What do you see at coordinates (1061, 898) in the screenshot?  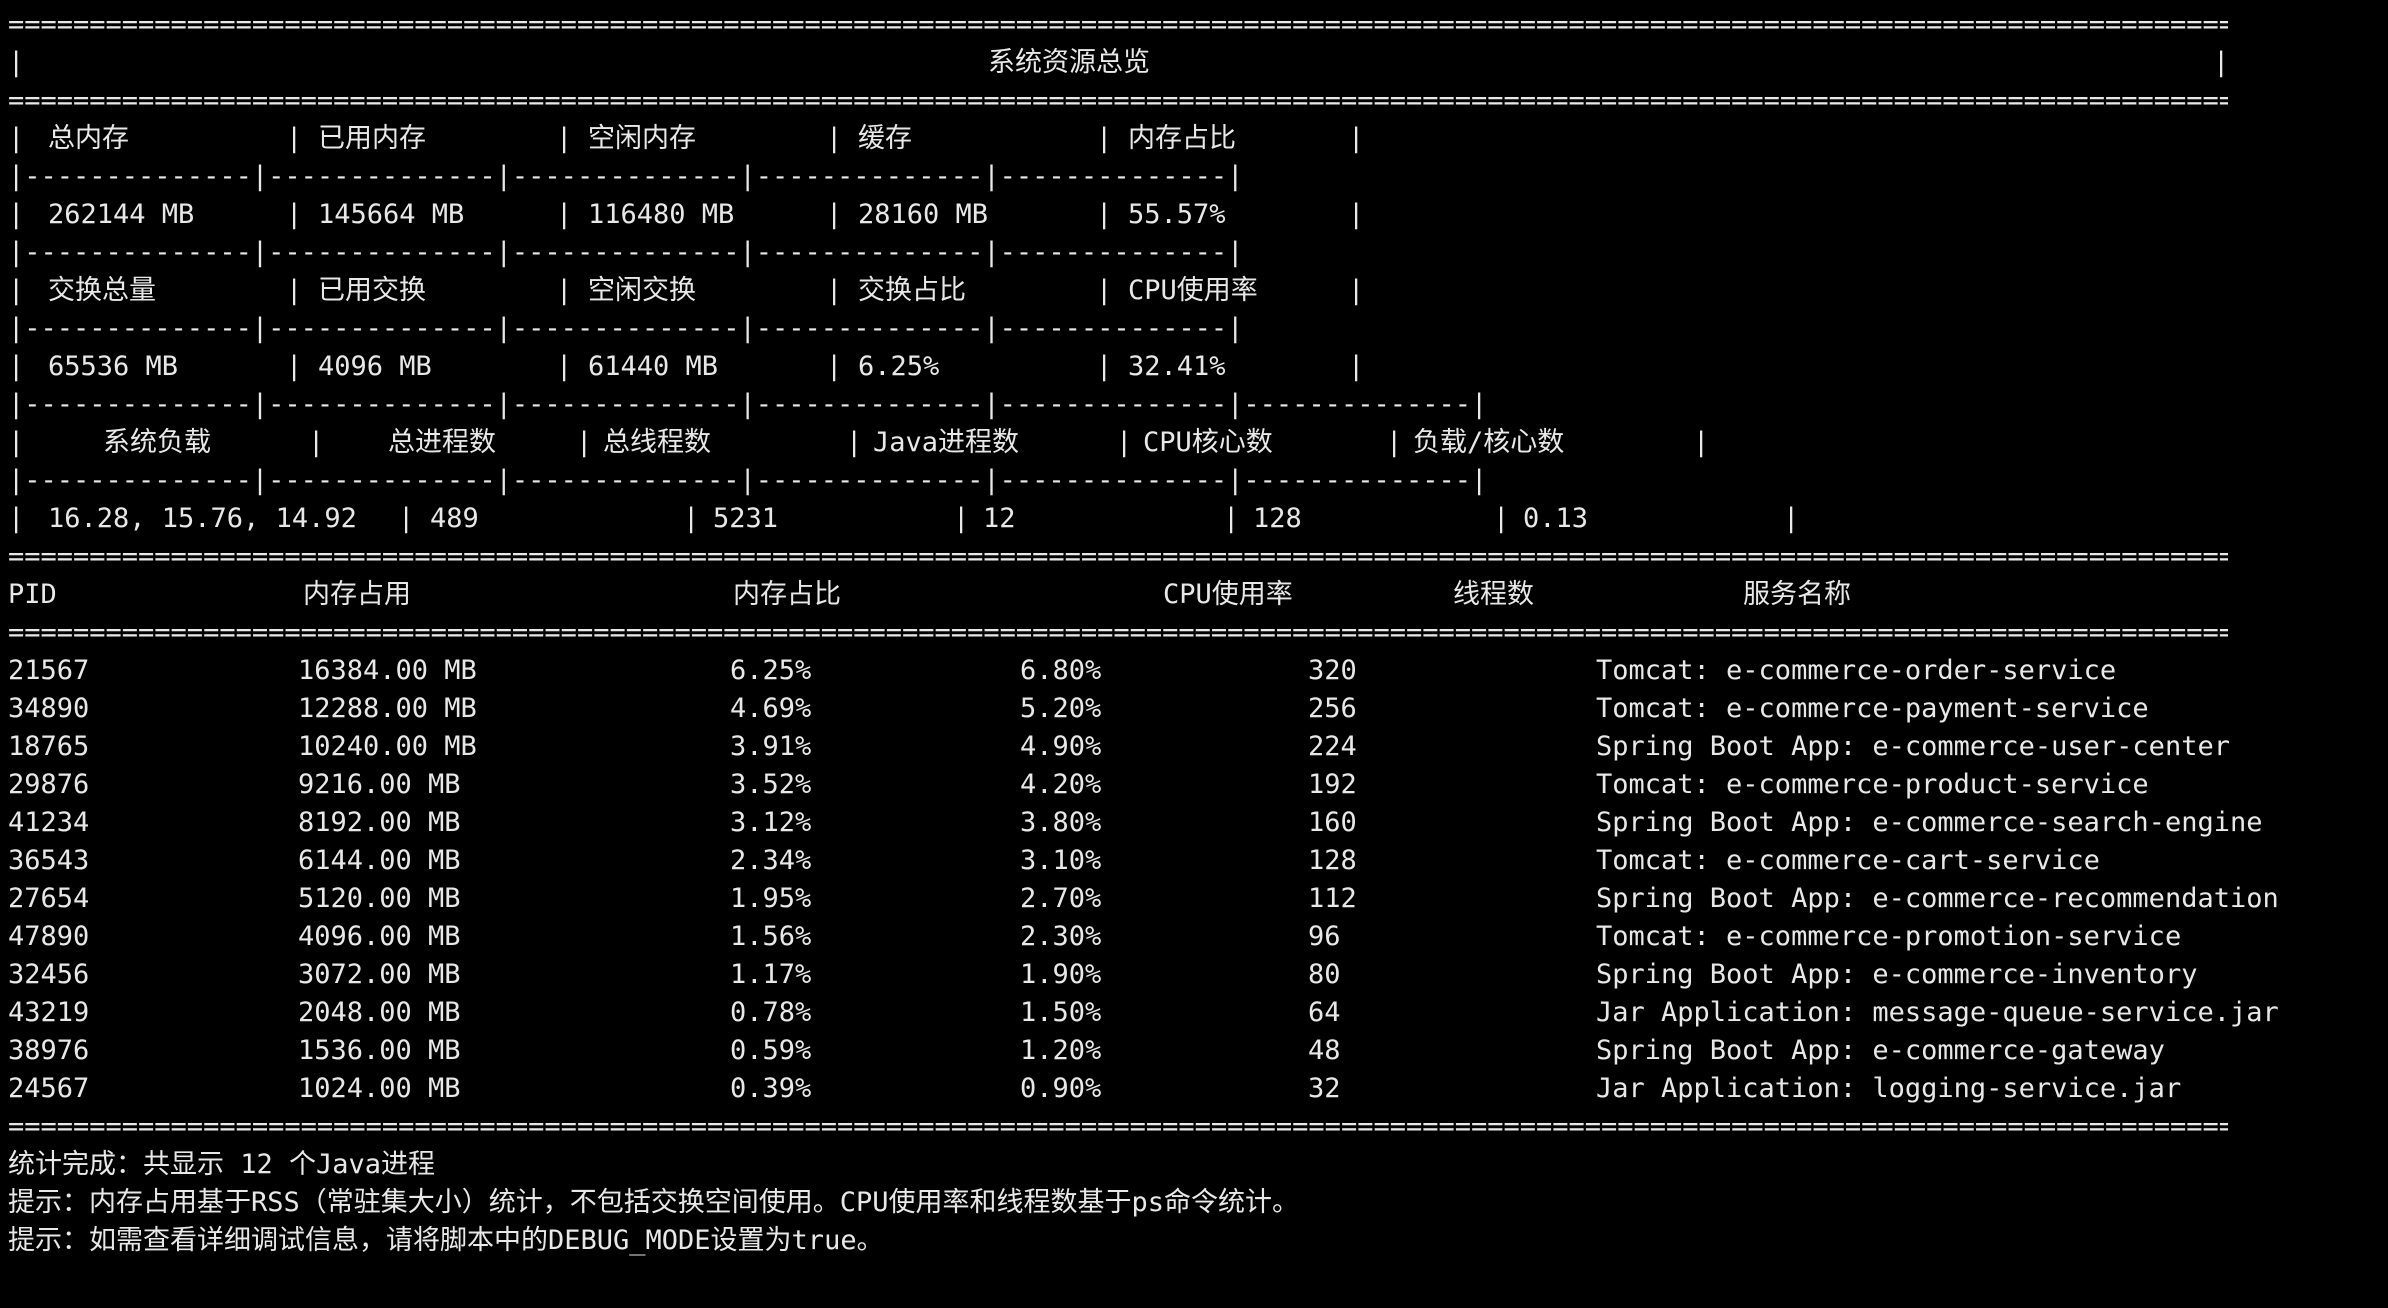 I see `cell-cpu-percent: 2.70%` at bounding box center [1061, 898].